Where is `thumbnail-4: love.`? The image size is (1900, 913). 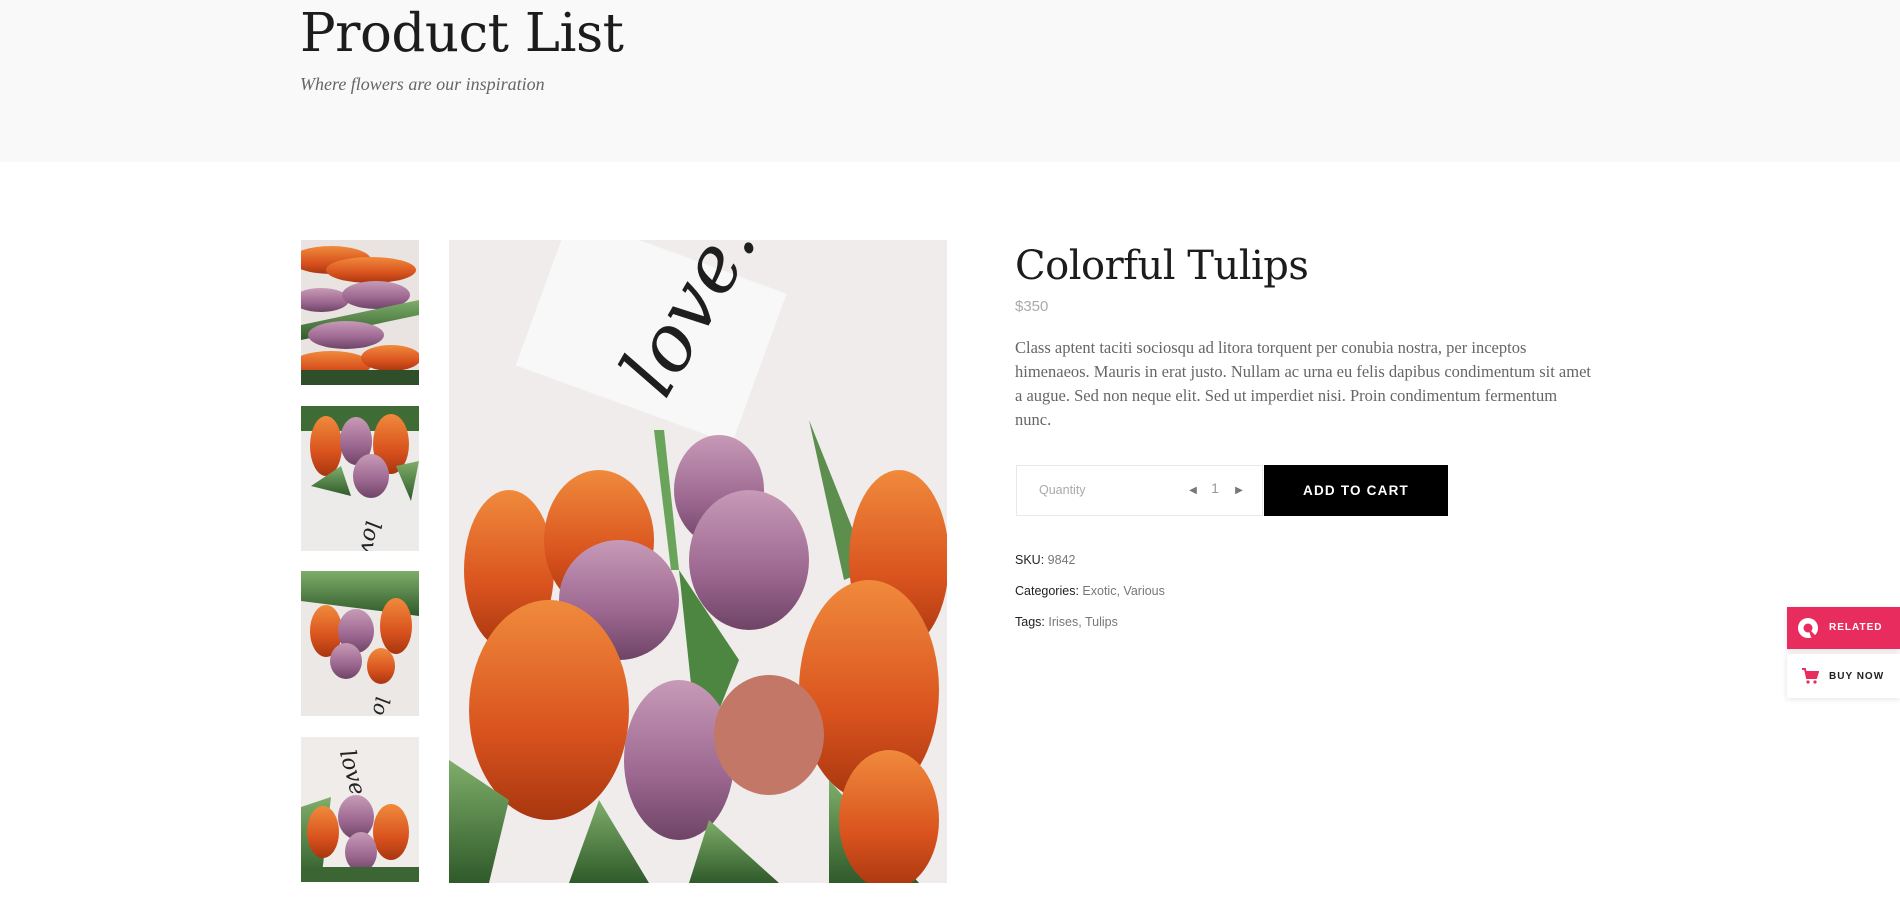
thumbnail-4: love. is located at coordinates (360, 809).